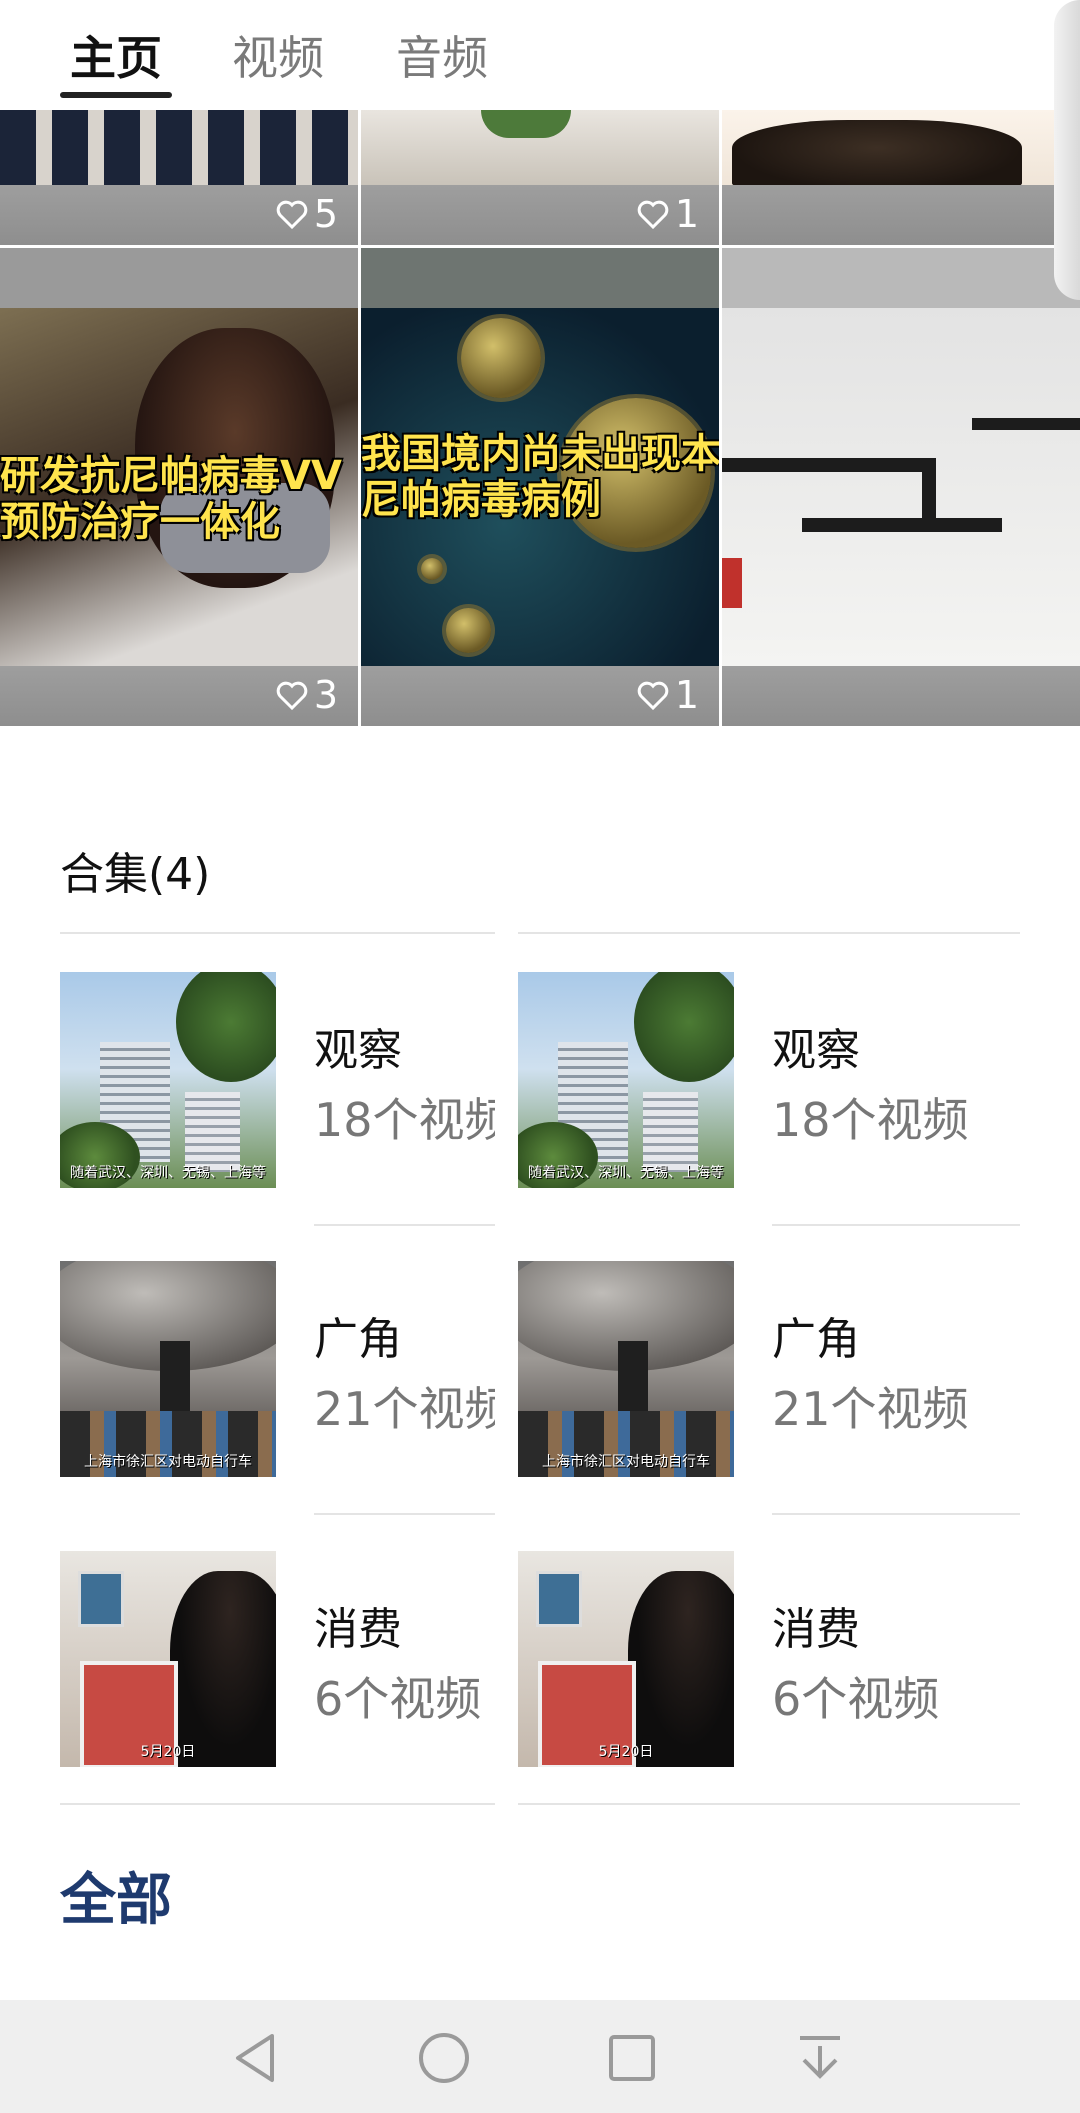  I want to click on like-count: 5, so click(307, 214).